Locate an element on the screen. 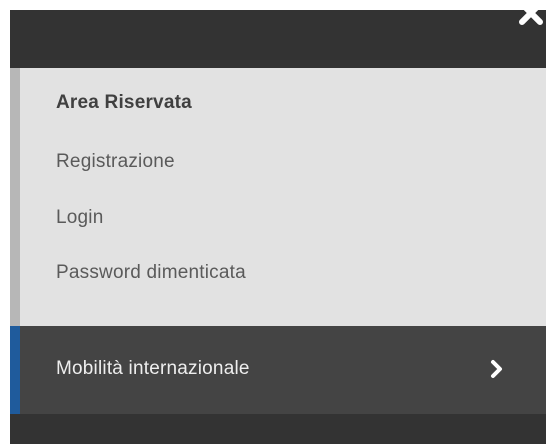 The height and width of the screenshot is (444, 546). menu-header-bar is located at coordinates (278, 39).